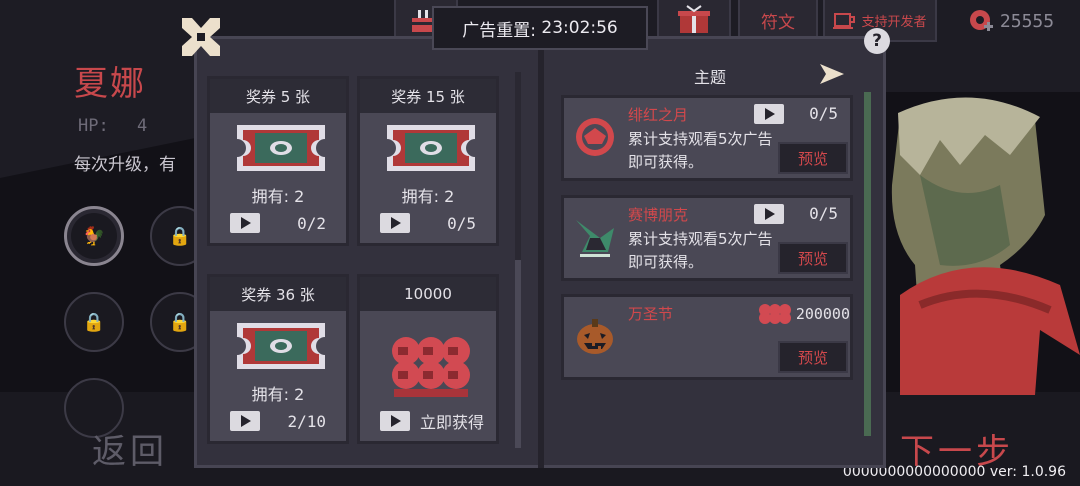 The height and width of the screenshot is (486, 1080). I want to click on theme-name: 赛博朋克, so click(658, 215).